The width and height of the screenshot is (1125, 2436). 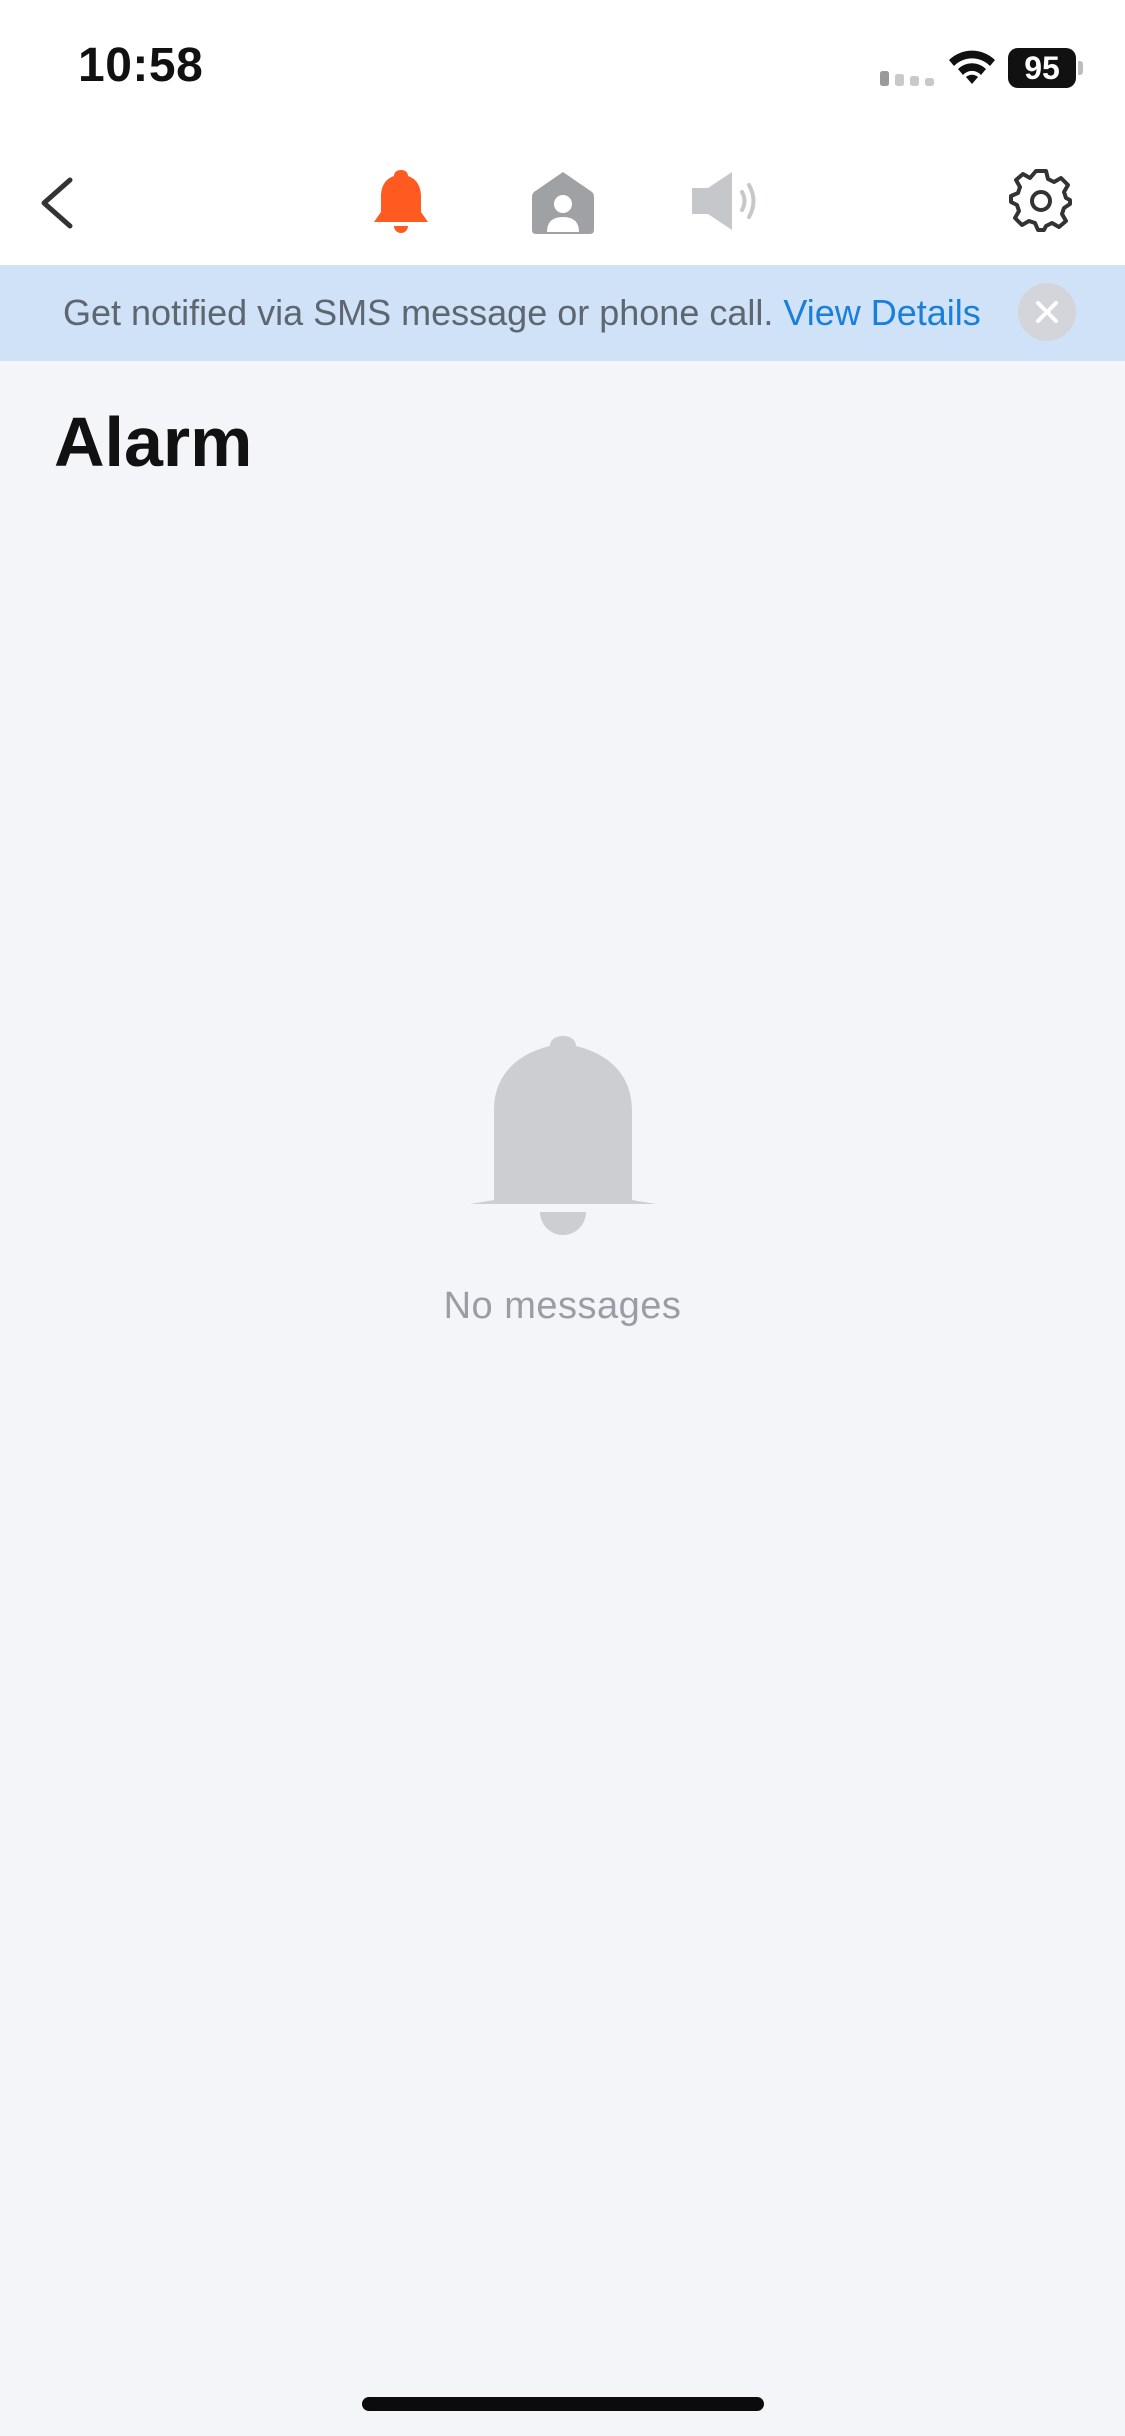 What do you see at coordinates (562, 70) in the screenshot?
I see `status-bar: 10:58 95` at bounding box center [562, 70].